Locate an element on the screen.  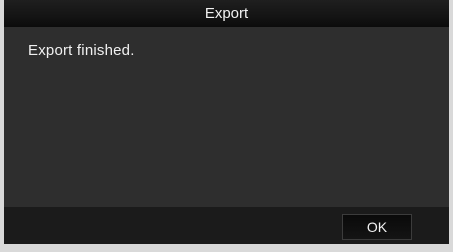
ok-button: OK is located at coordinates (377, 227).